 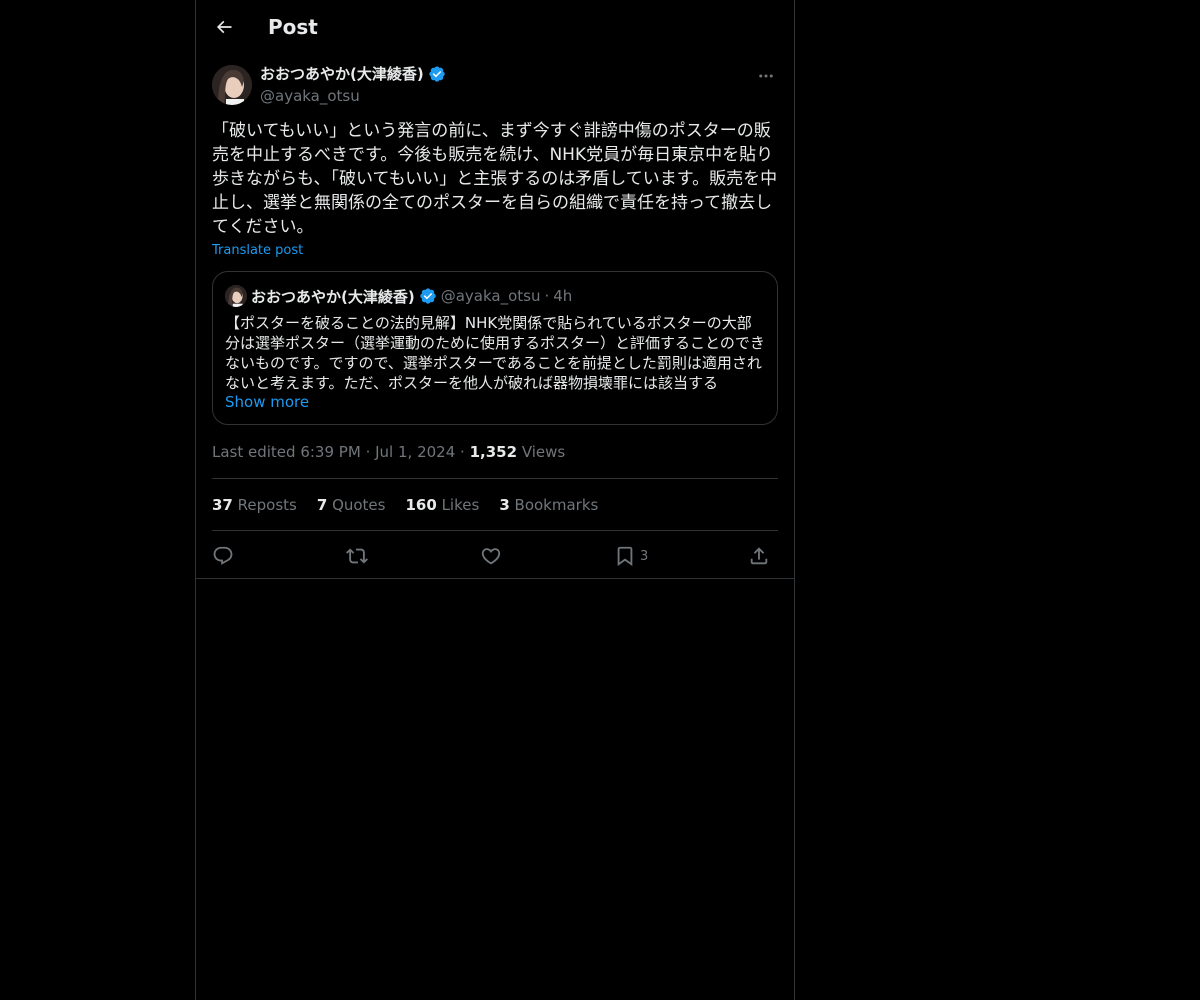 I want to click on repost-button, so click(x=357, y=556).